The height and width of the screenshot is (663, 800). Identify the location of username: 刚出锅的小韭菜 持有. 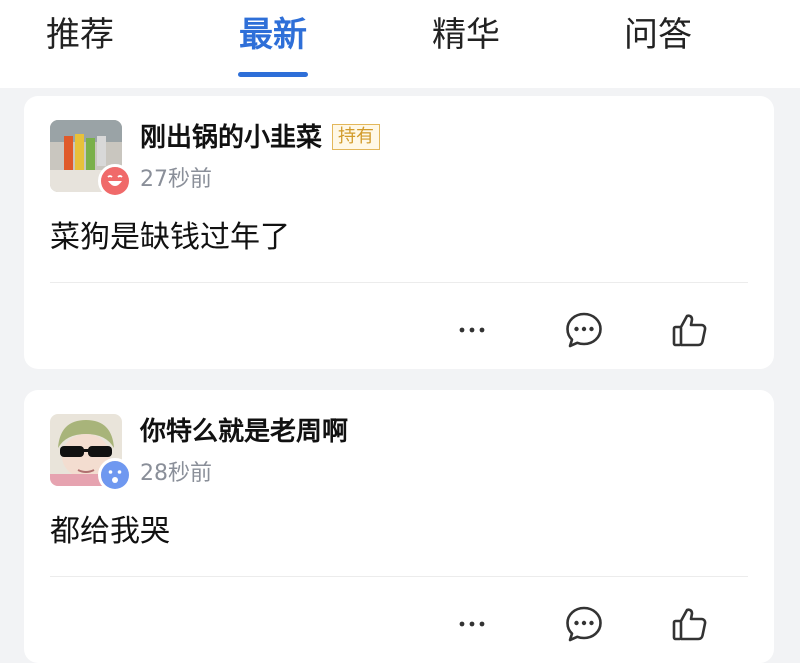
(260, 138).